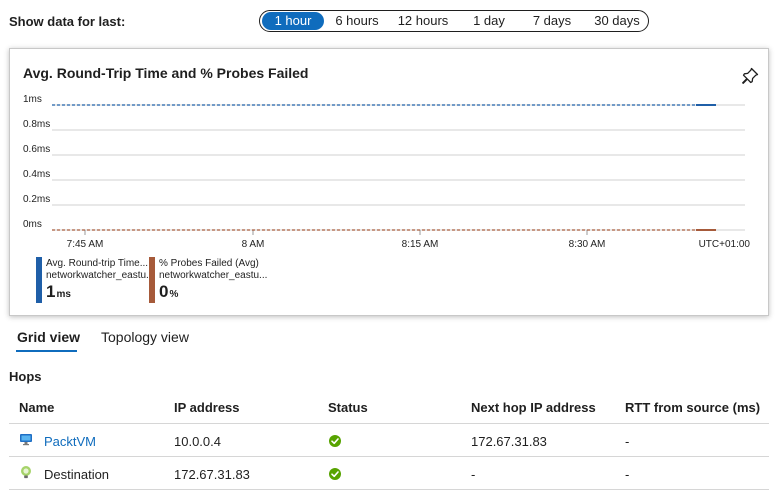 The width and height of the screenshot is (780, 490). I want to click on hop-ip-address: 10.0.0.4, so click(197, 441).